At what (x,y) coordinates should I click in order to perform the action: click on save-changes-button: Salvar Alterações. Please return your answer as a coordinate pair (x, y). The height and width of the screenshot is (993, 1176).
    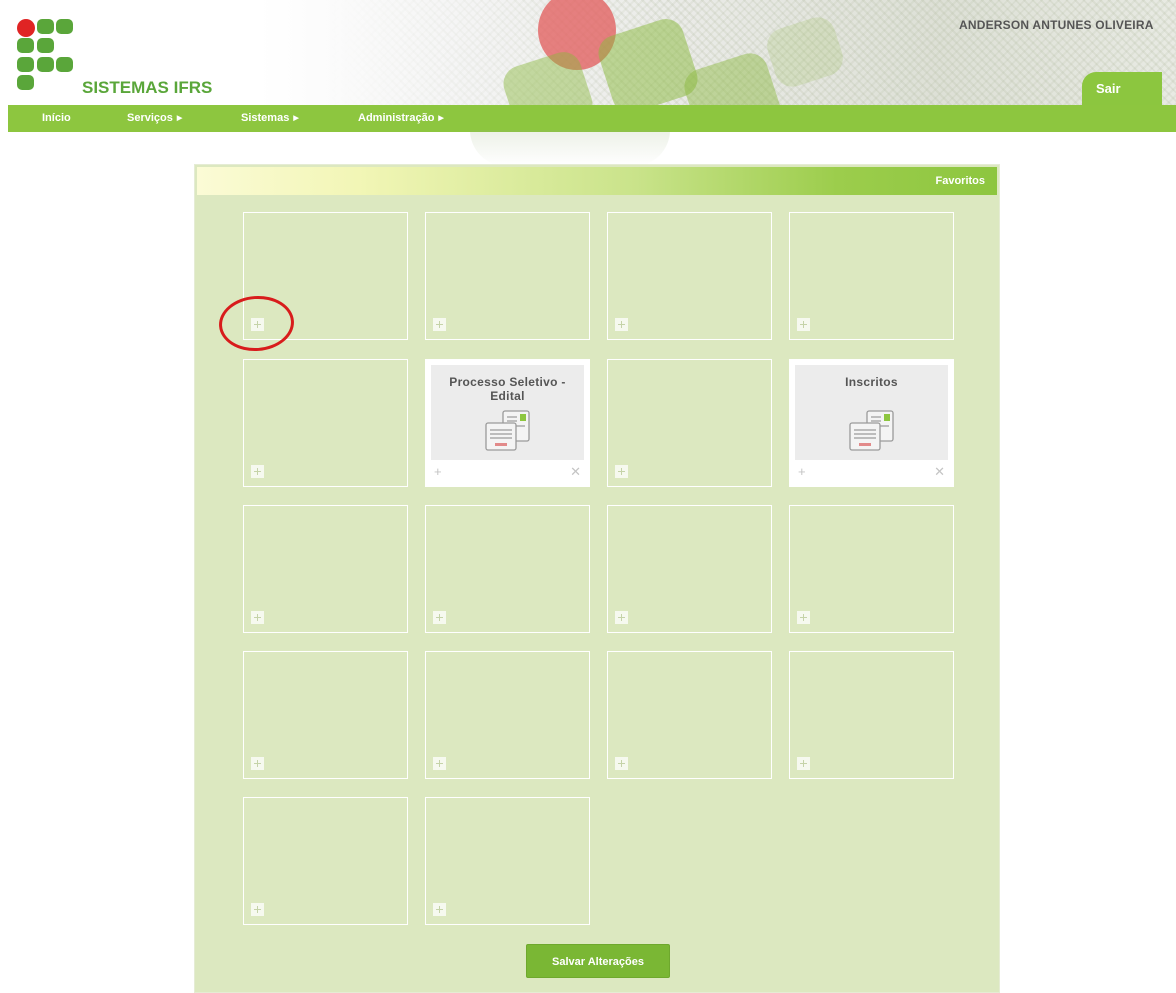
    Looking at the image, I should click on (598, 961).